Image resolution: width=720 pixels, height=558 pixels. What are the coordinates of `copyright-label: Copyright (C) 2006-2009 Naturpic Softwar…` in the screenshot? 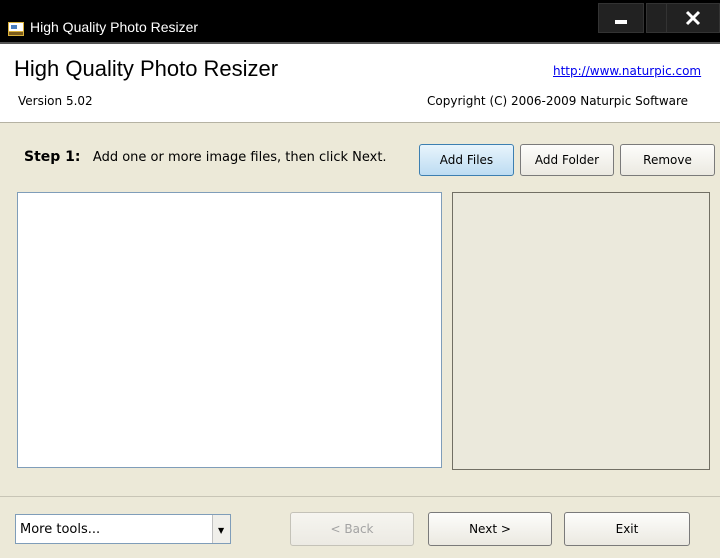 It's located at (558, 101).